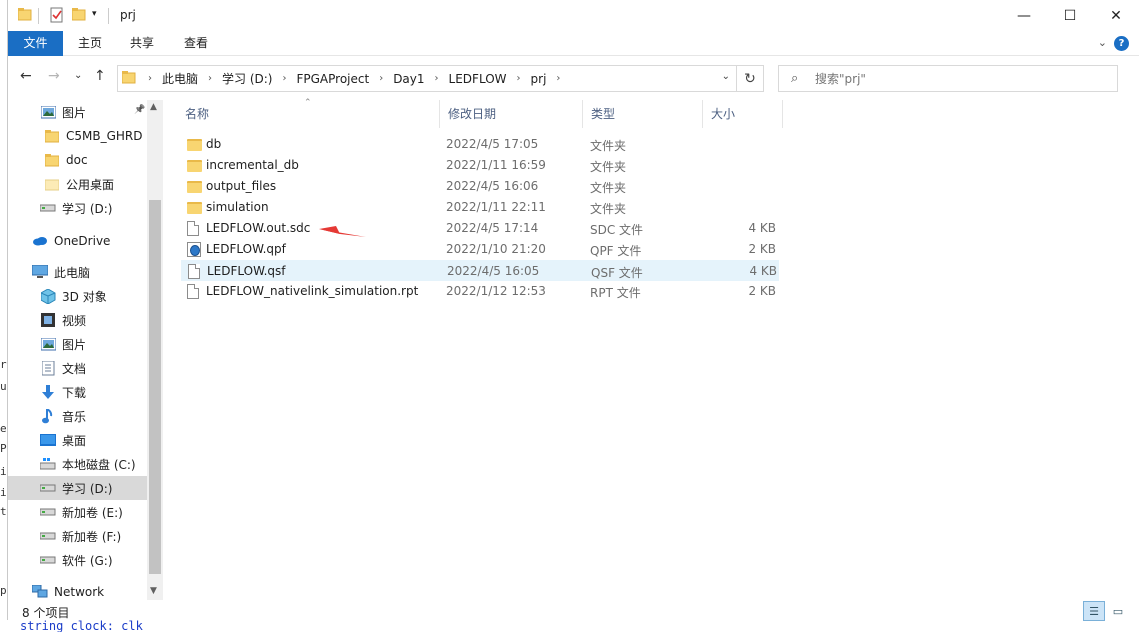 This screenshot has width=1139, height=632. Describe the element at coordinates (78, 75) in the screenshot. I see `recent-locations-button: ⌄` at that location.